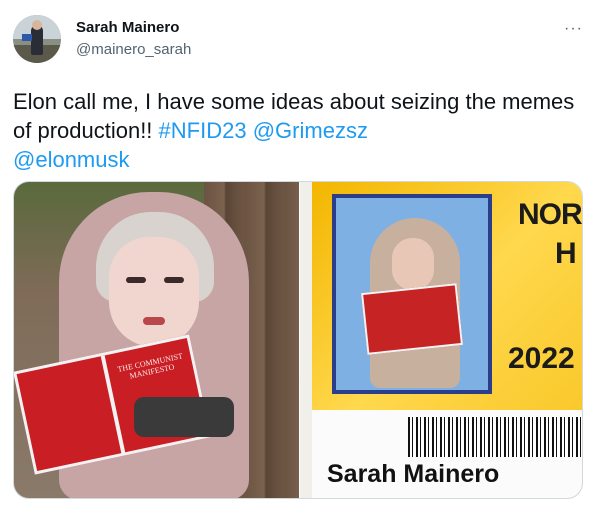  What do you see at coordinates (310, 130) in the screenshot?
I see `mention-link-grimezsz: @Grimezsz` at bounding box center [310, 130].